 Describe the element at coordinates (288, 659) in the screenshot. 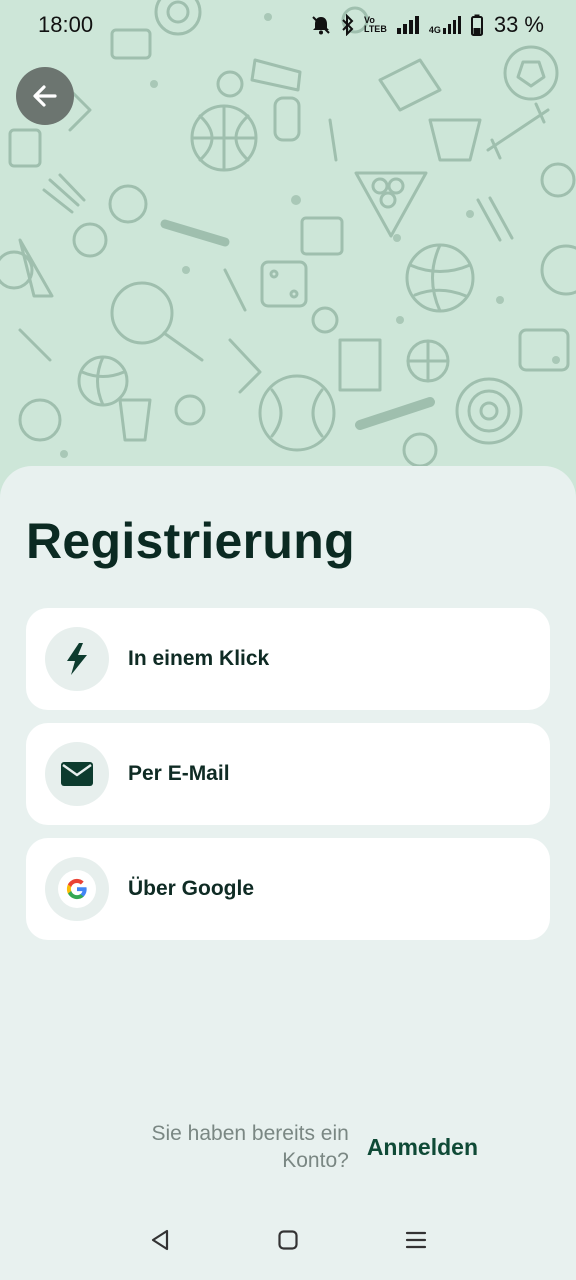

I see `option-one-click: In einem Klick` at that location.